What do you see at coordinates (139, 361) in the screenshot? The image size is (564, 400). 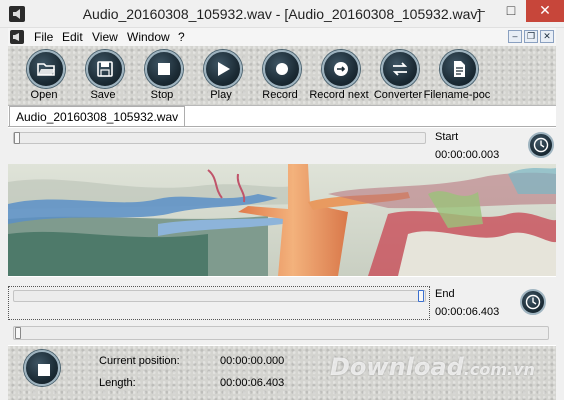 I see `current-position-label: Current position:` at bounding box center [139, 361].